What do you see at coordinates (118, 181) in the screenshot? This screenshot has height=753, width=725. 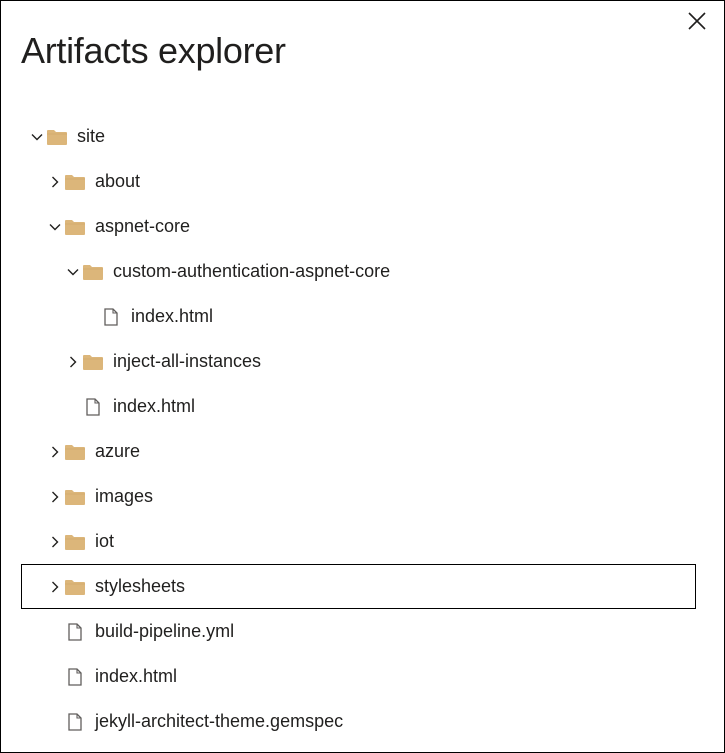 I see `tree-item-label: about` at bounding box center [118, 181].